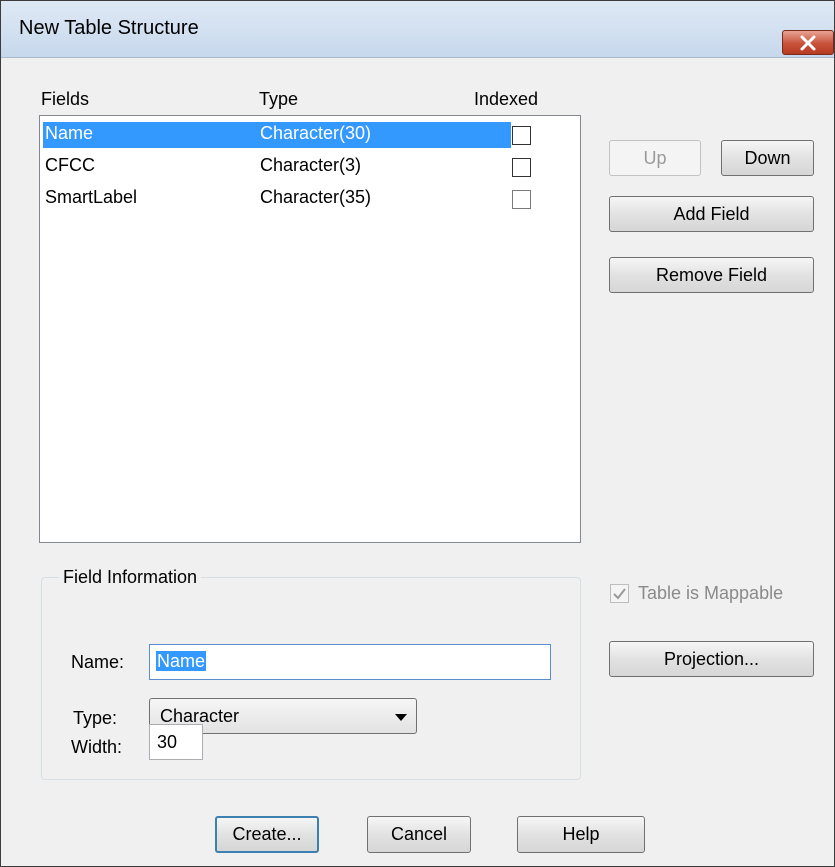 This screenshot has height=867, width=835. Describe the element at coordinates (655, 158) in the screenshot. I see `up-button: Up` at that location.